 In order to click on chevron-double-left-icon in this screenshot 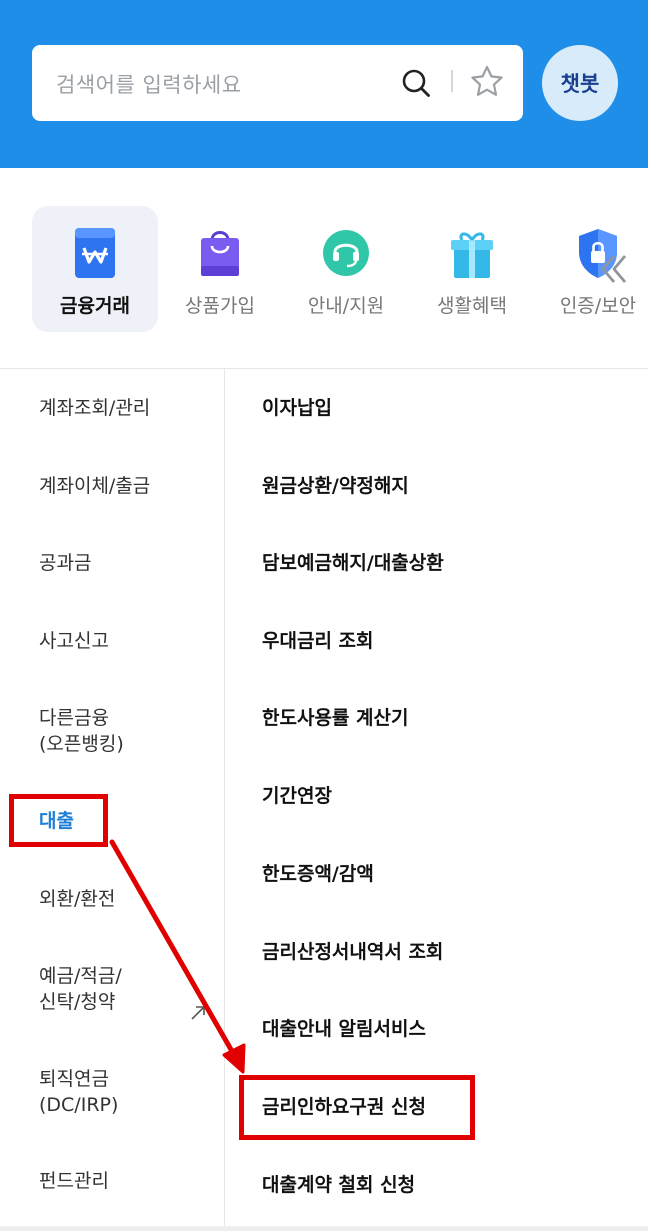, I will do `click(614, 269)`.